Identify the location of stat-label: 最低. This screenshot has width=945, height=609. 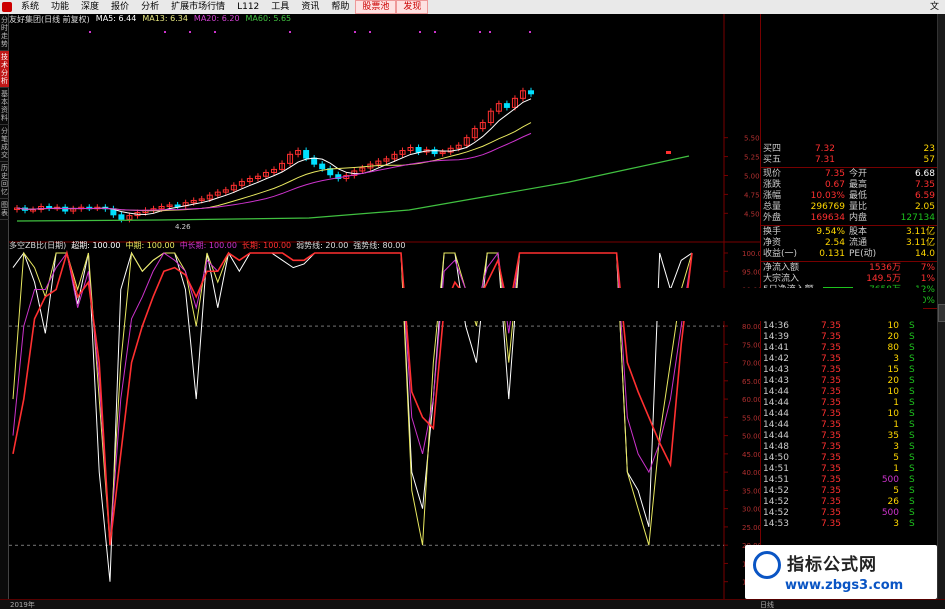
(858, 196).